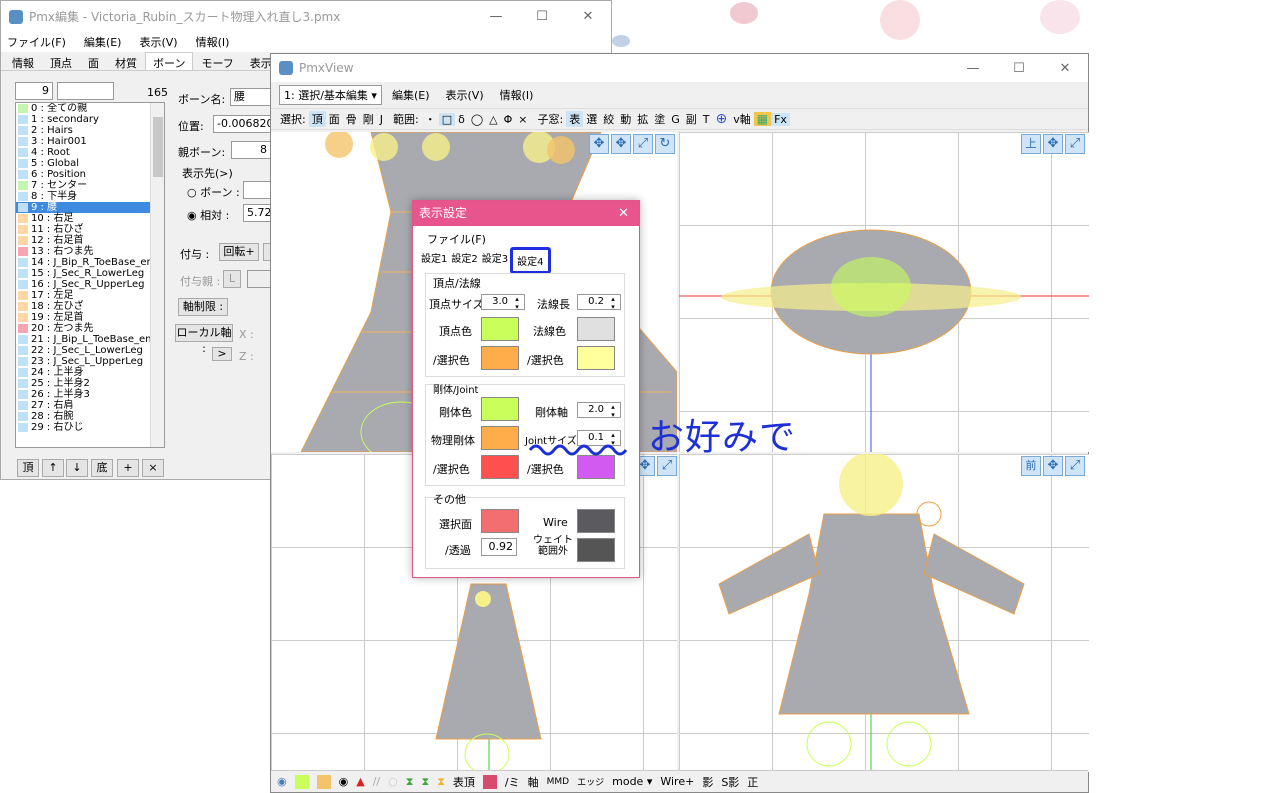  I want to click on weight-out-color-swatch, so click(596, 550).